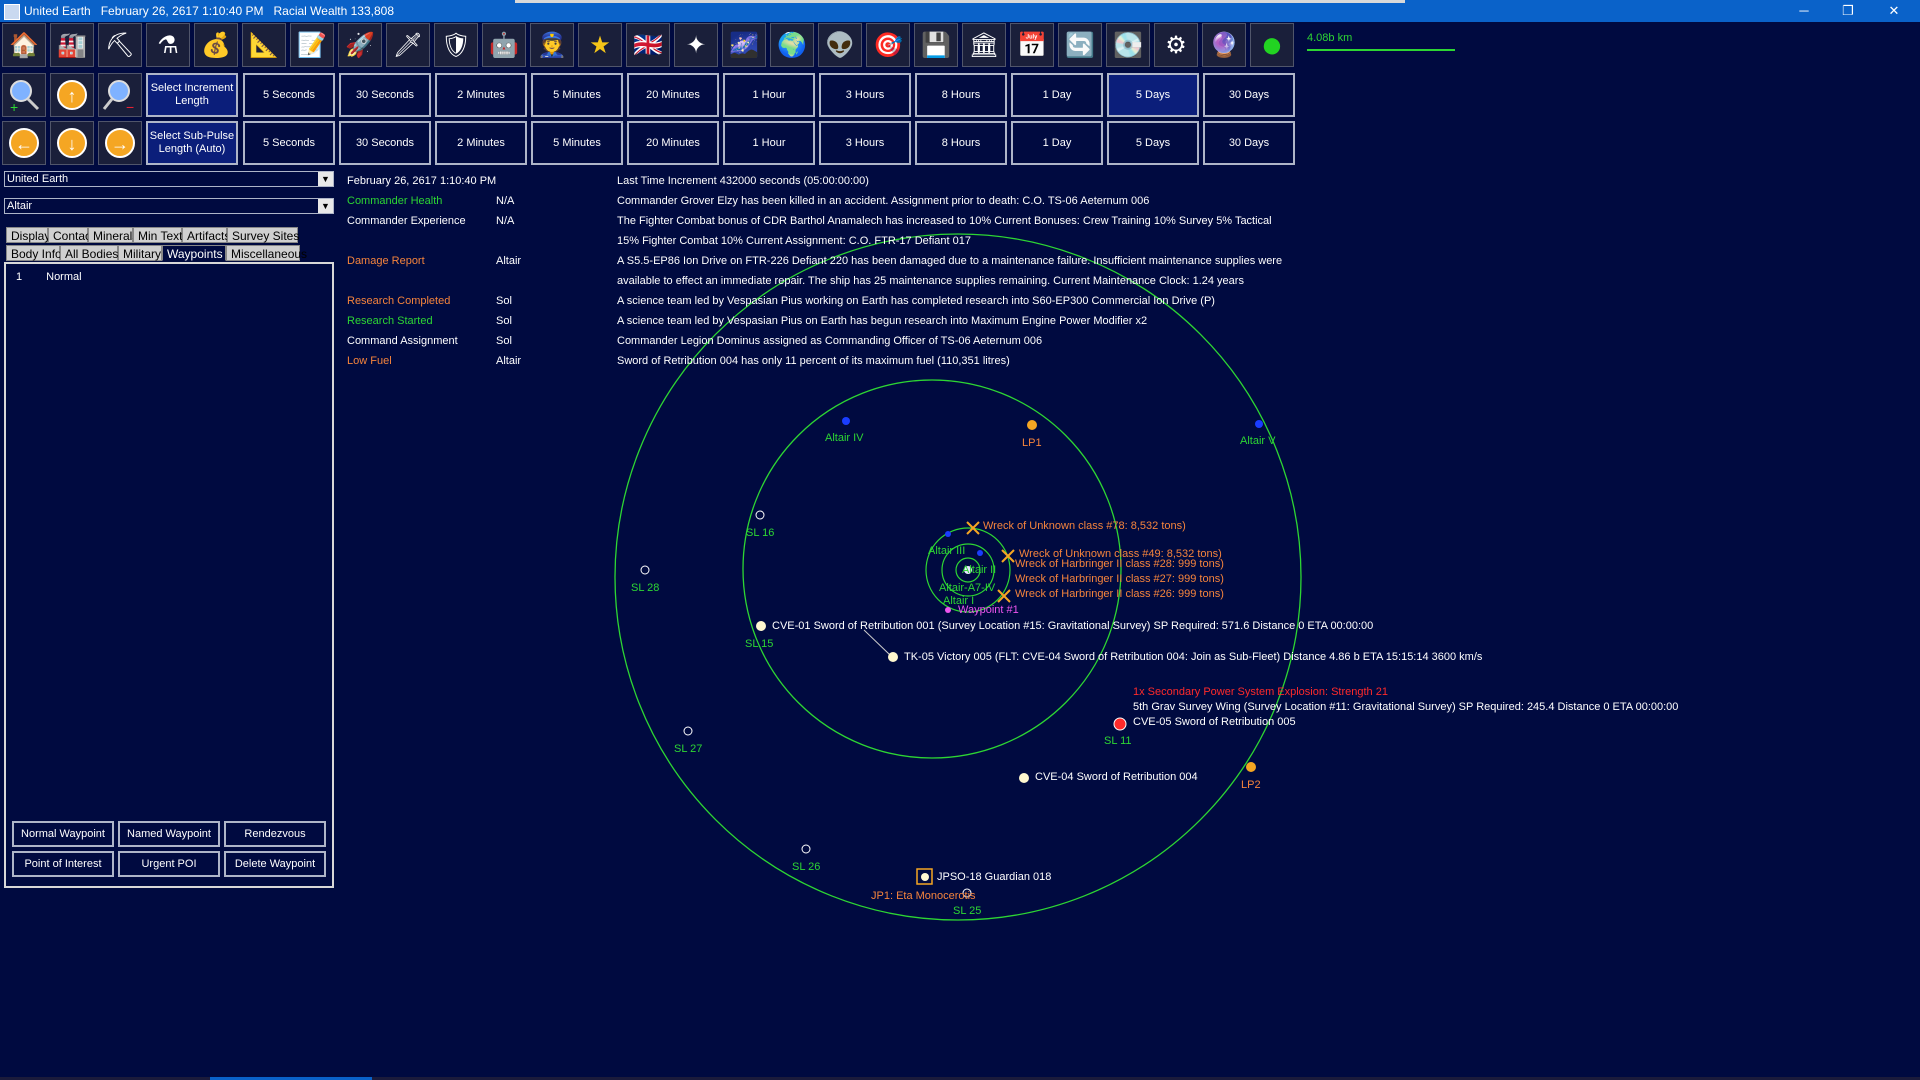 The width and height of the screenshot is (1920, 1080). I want to click on fleet-move-line, so click(877, 642).